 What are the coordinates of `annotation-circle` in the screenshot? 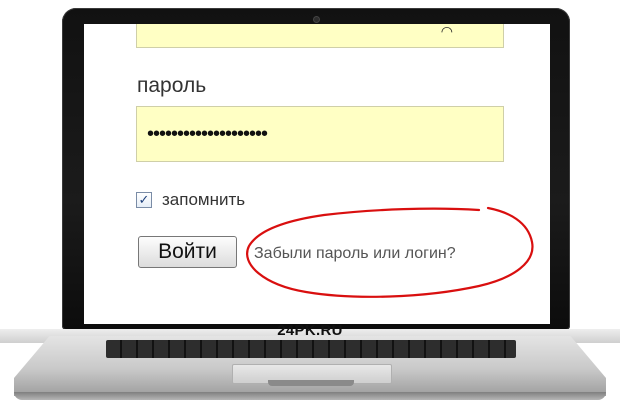 It's located at (390, 252).